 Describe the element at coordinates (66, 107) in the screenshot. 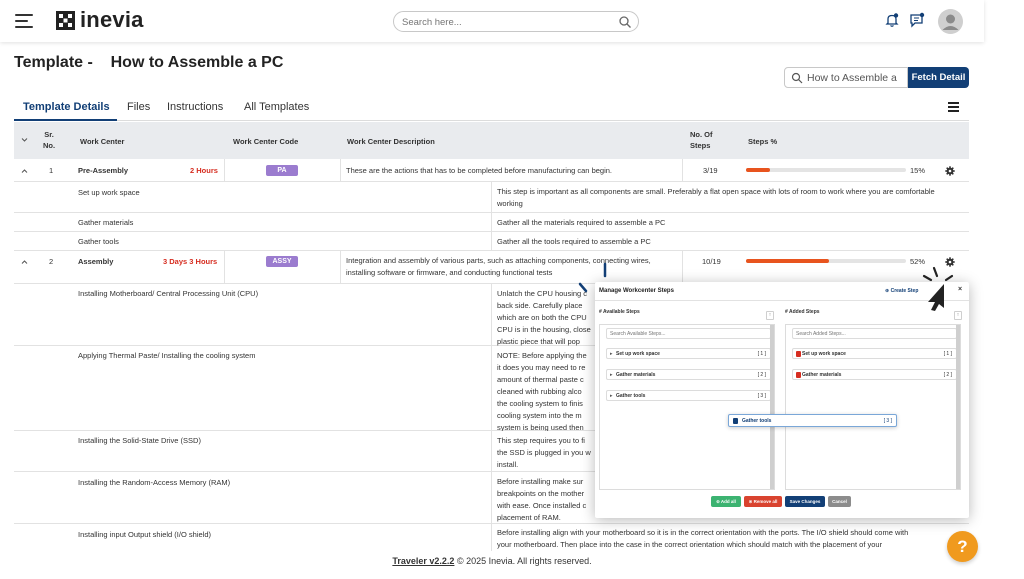

I see `tab-template-details: Template Details` at that location.